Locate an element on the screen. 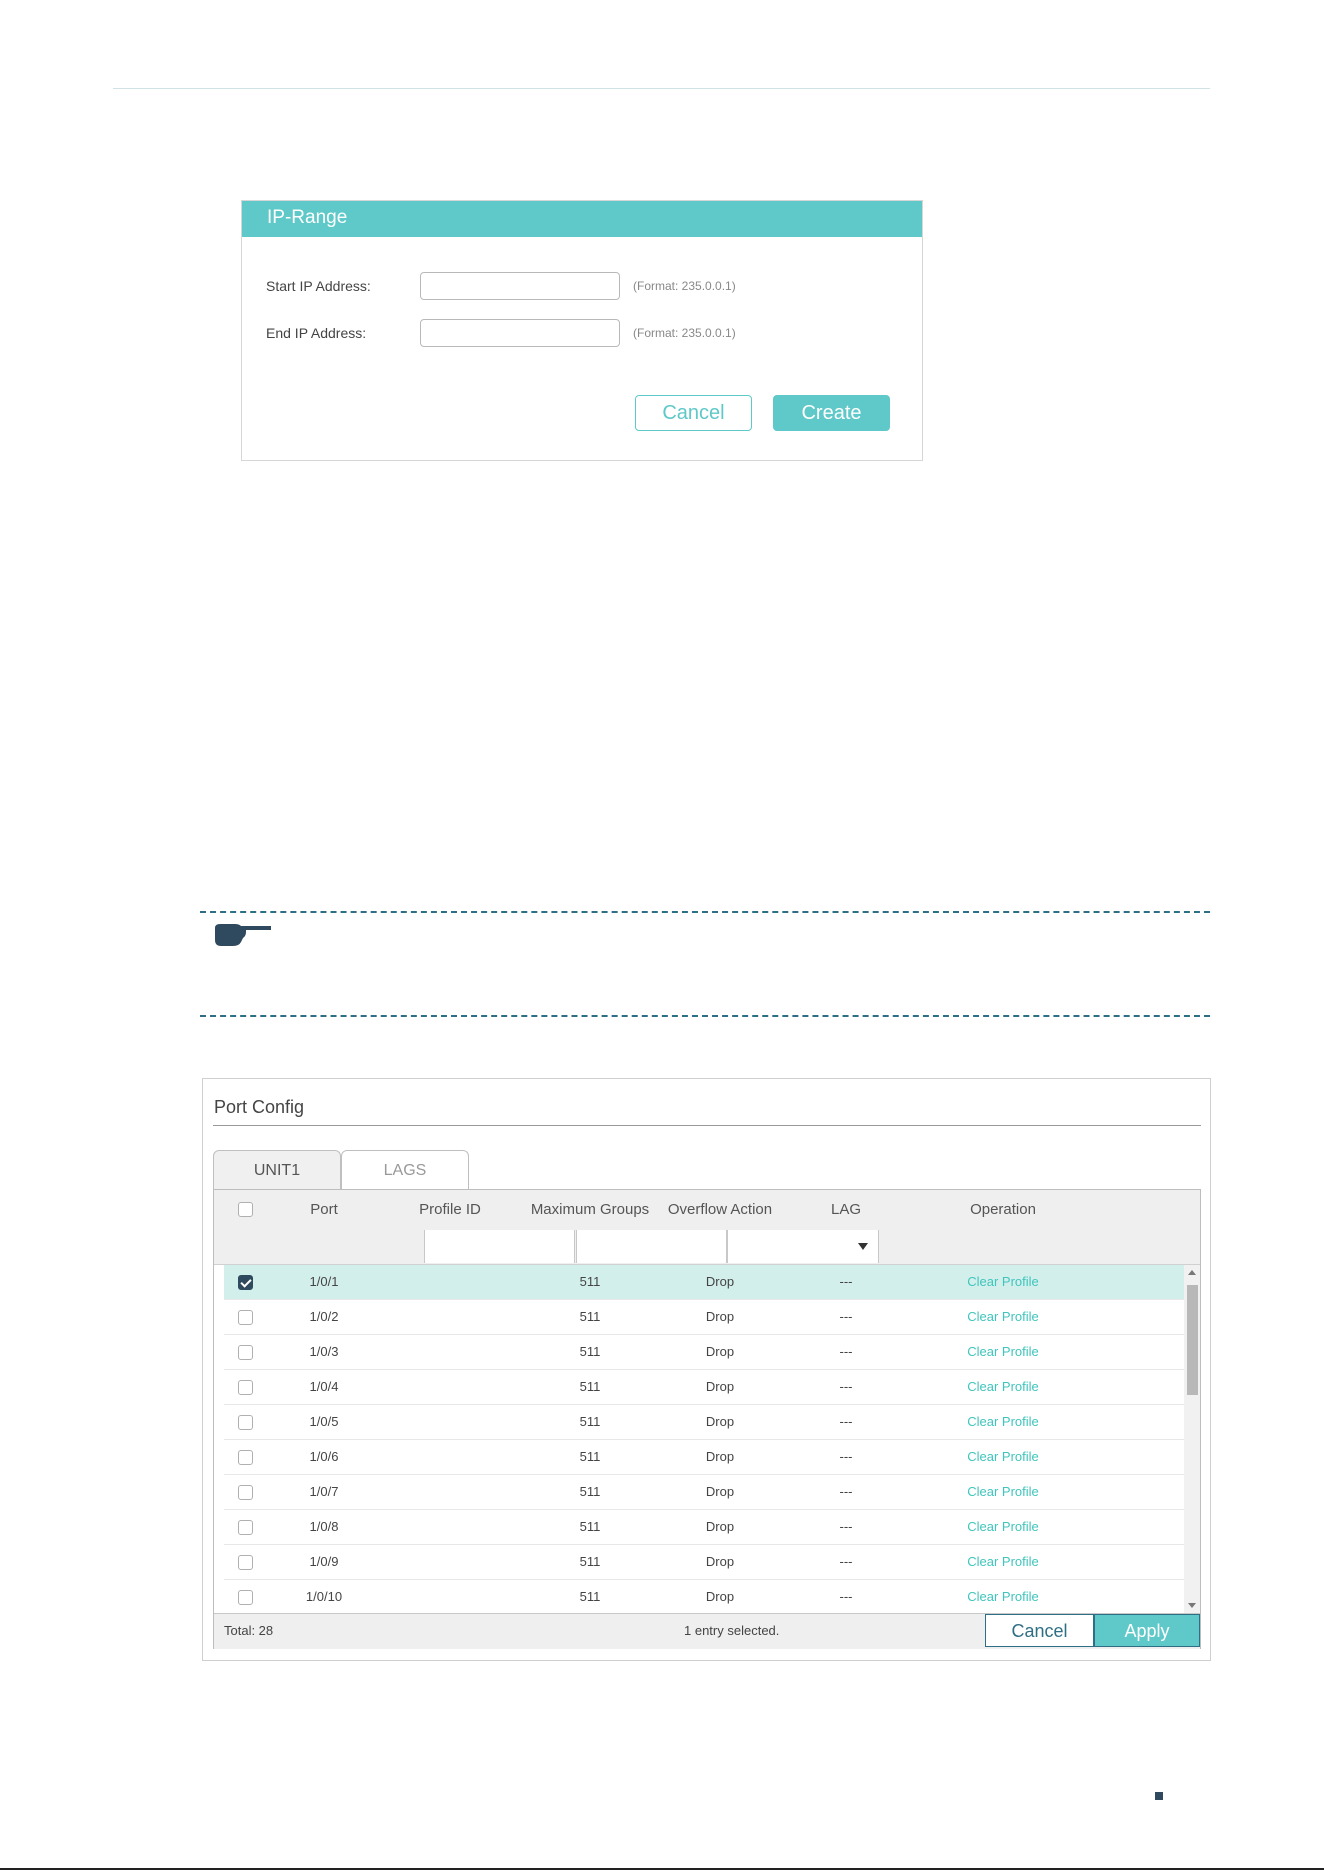  note-bottom-divider is located at coordinates (705, 1016).